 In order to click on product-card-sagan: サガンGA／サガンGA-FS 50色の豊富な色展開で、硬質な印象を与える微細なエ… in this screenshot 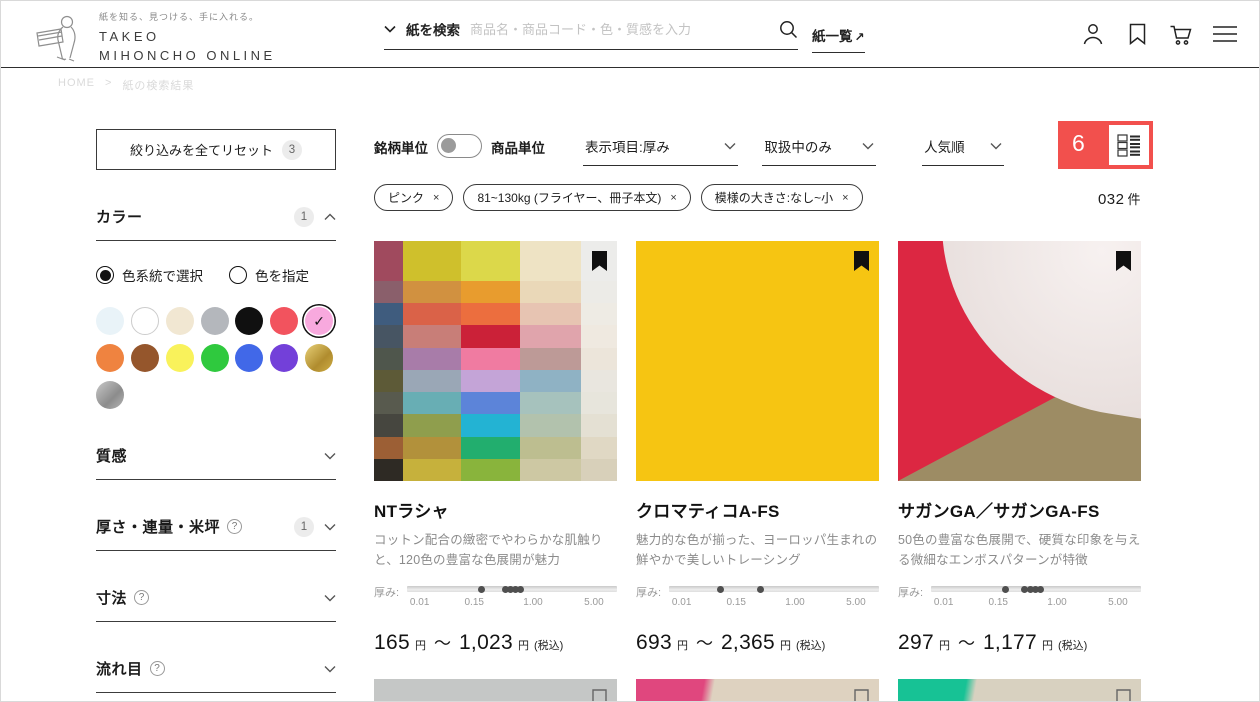, I will do `click(1019, 448)`.